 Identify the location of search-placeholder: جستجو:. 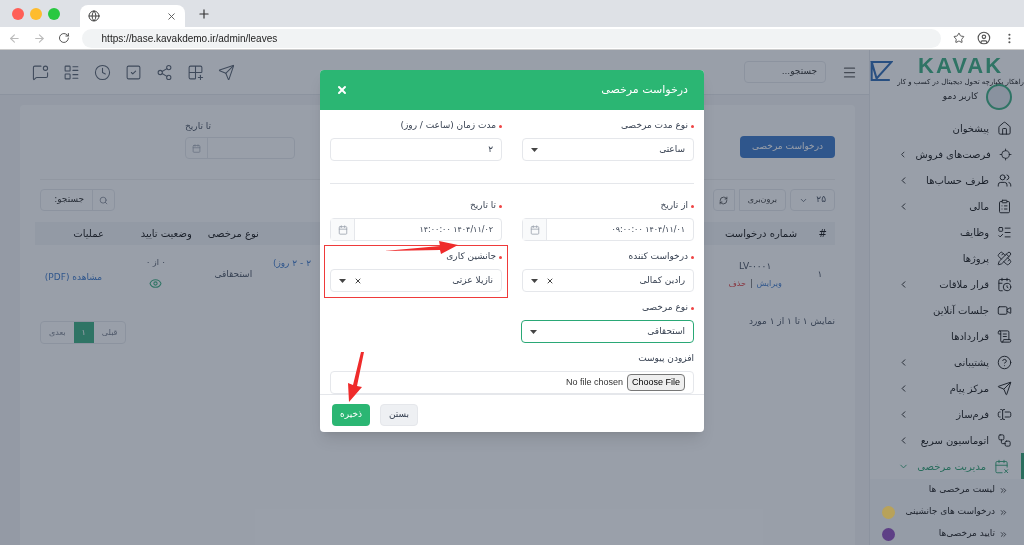
(69, 200).